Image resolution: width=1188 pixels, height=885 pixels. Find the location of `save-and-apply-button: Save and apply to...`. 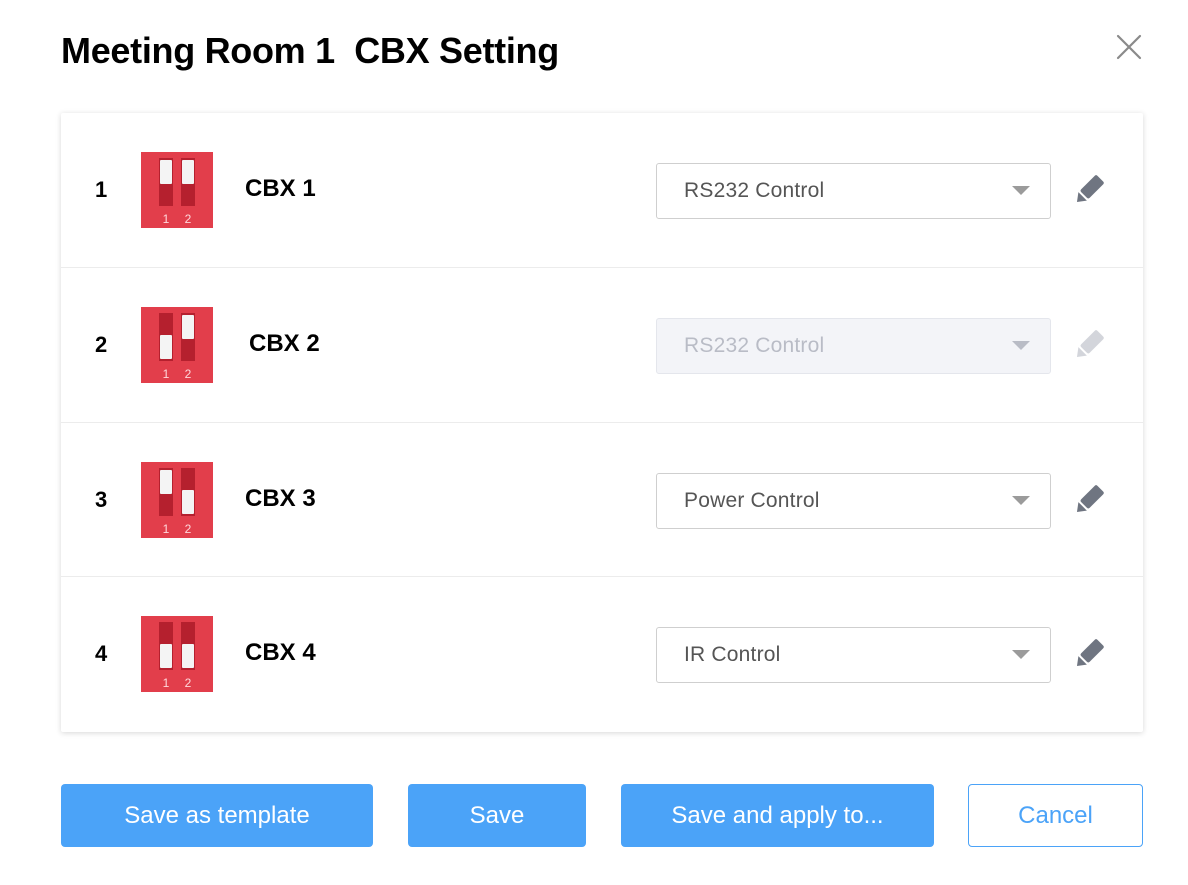

save-and-apply-button: Save and apply to... is located at coordinates (777, 815).